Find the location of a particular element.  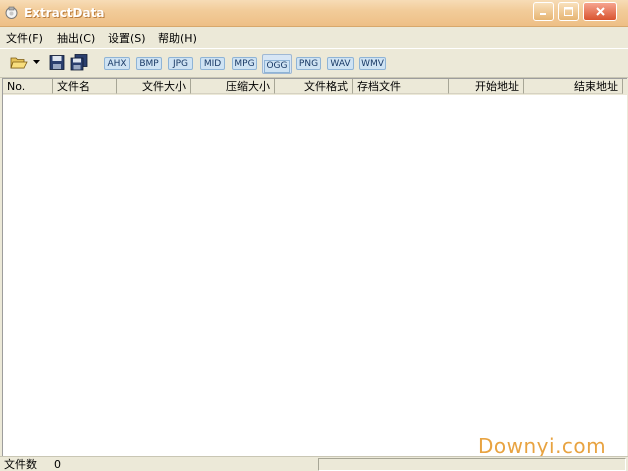

column-header-file-format: 文件格式 is located at coordinates (314, 86).